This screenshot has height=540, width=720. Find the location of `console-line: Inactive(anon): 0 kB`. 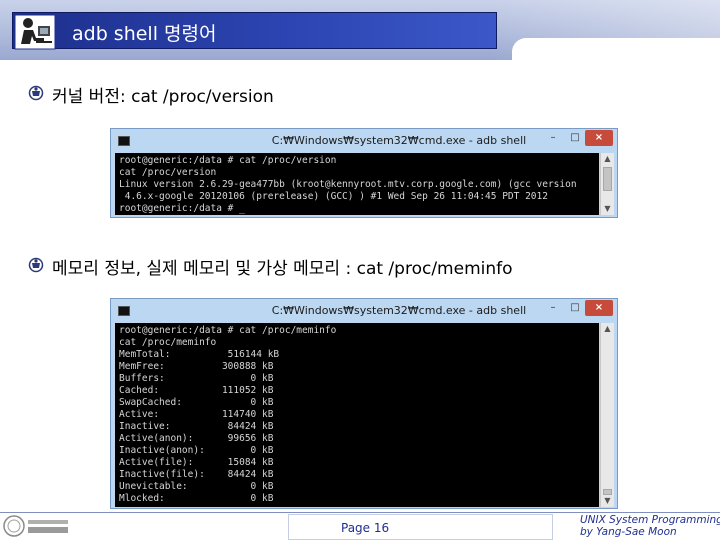

console-line: Inactive(anon): 0 kB is located at coordinates (196, 450).